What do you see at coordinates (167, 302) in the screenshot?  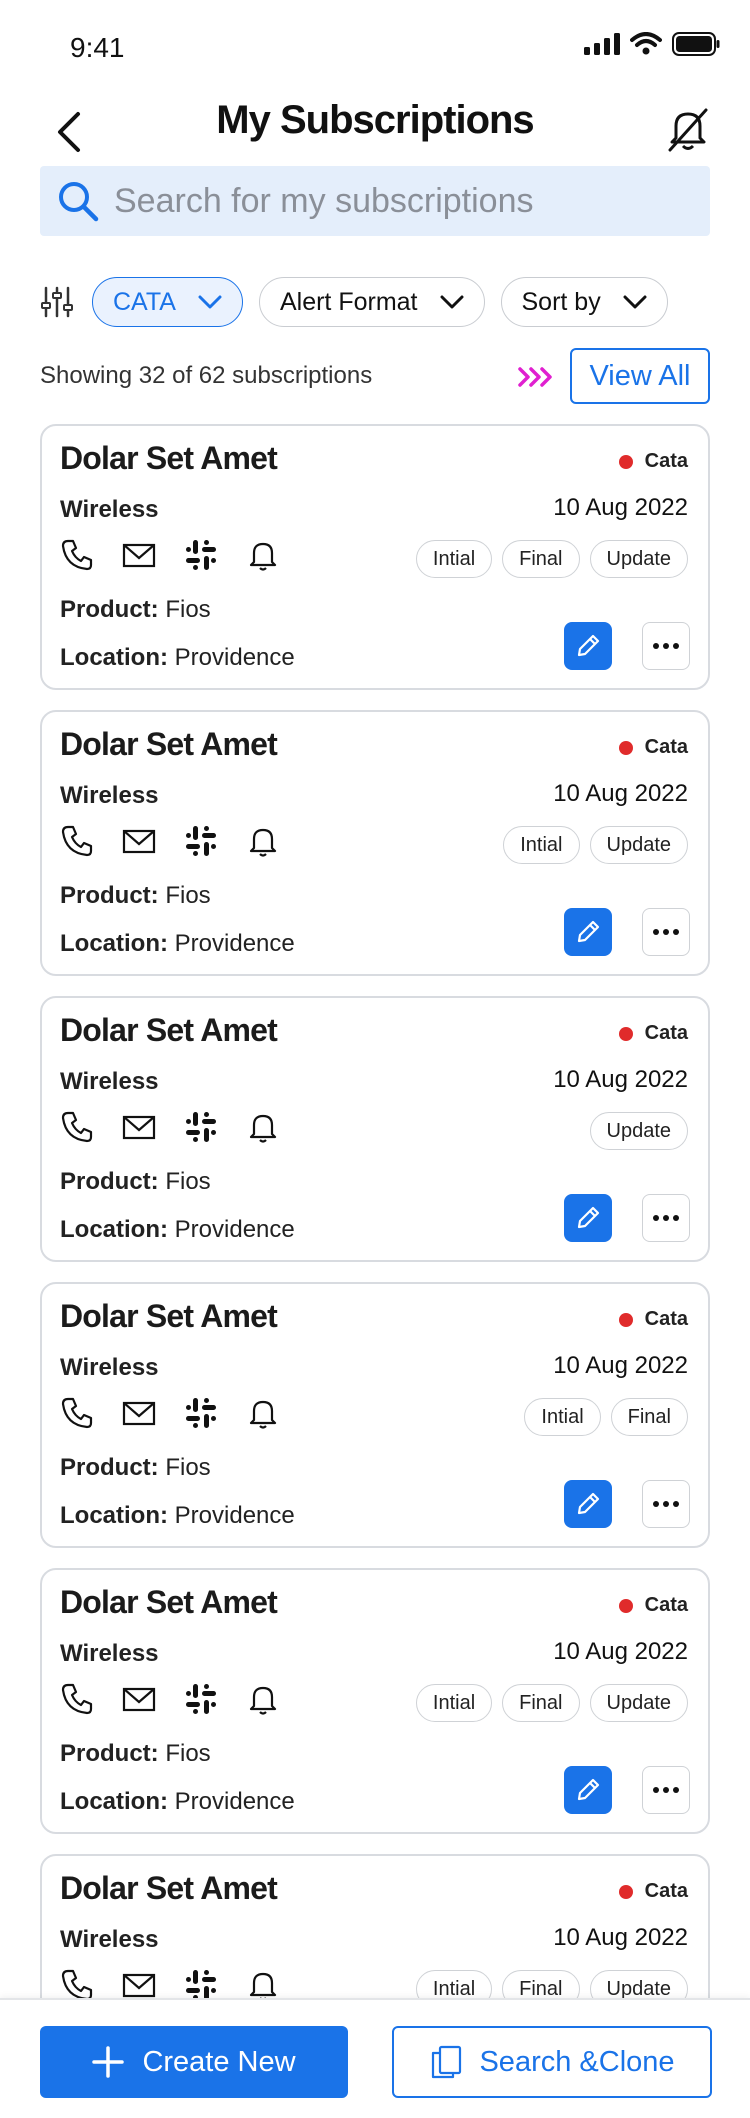 I see `filter-chip-cata: CATA` at bounding box center [167, 302].